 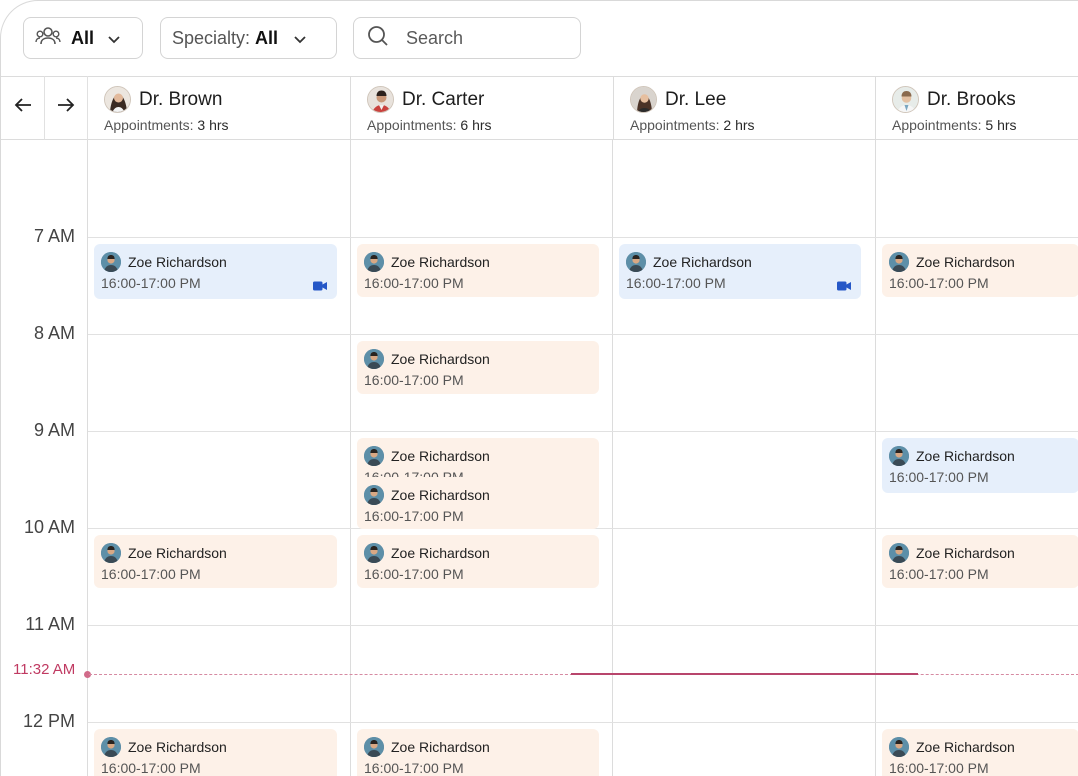 I want to click on toolbar: All Specialty: All, so click(x=539, y=39).